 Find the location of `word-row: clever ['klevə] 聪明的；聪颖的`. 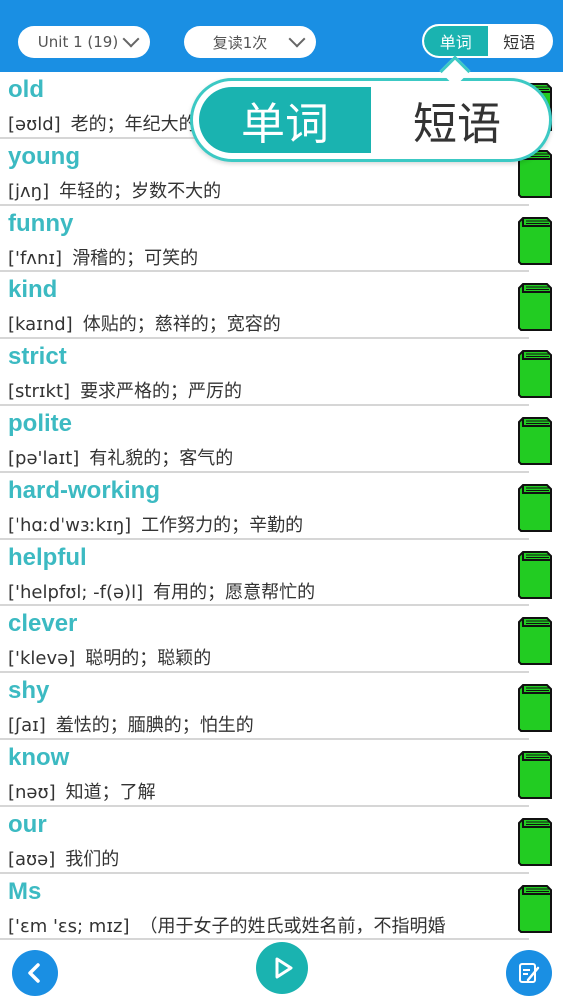

word-row: clever ['klevə] 聪明的；聪颖的 is located at coordinates (276, 640).